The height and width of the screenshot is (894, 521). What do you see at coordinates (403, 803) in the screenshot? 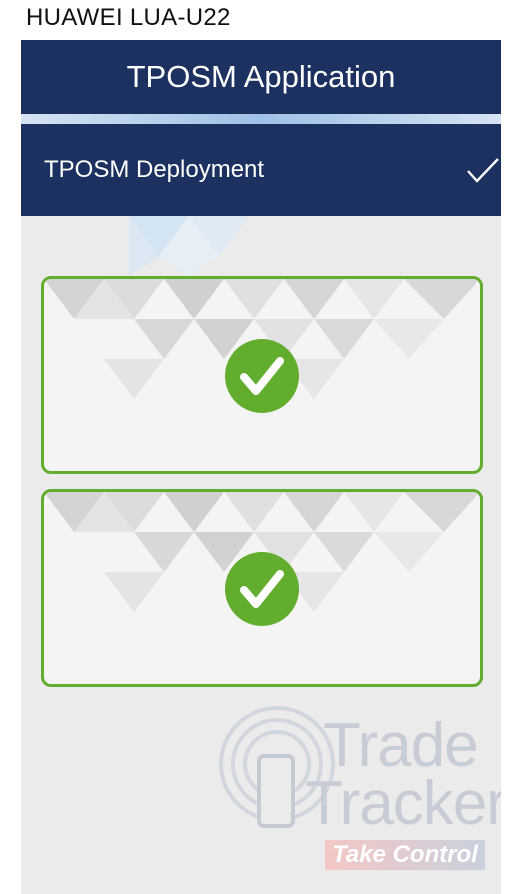
I see `logo-text-tracker: Tracker` at bounding box center [403, 803].